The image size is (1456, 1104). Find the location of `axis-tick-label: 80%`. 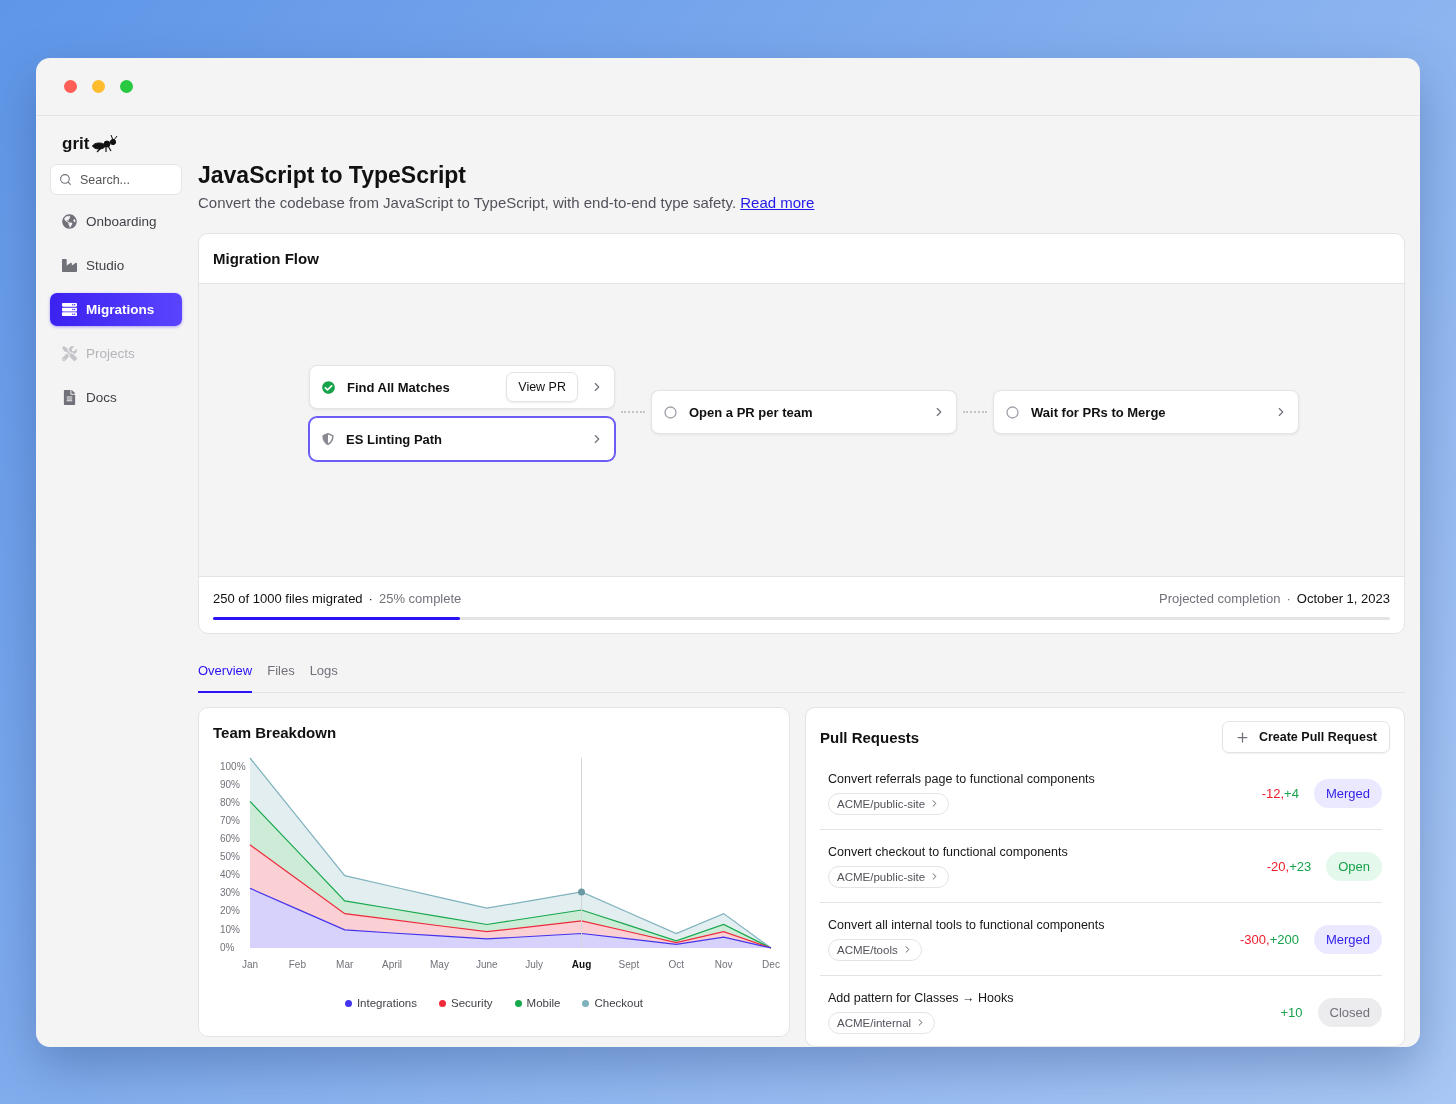

axis-tick-label: 80% is located at coordinates (230, 802).